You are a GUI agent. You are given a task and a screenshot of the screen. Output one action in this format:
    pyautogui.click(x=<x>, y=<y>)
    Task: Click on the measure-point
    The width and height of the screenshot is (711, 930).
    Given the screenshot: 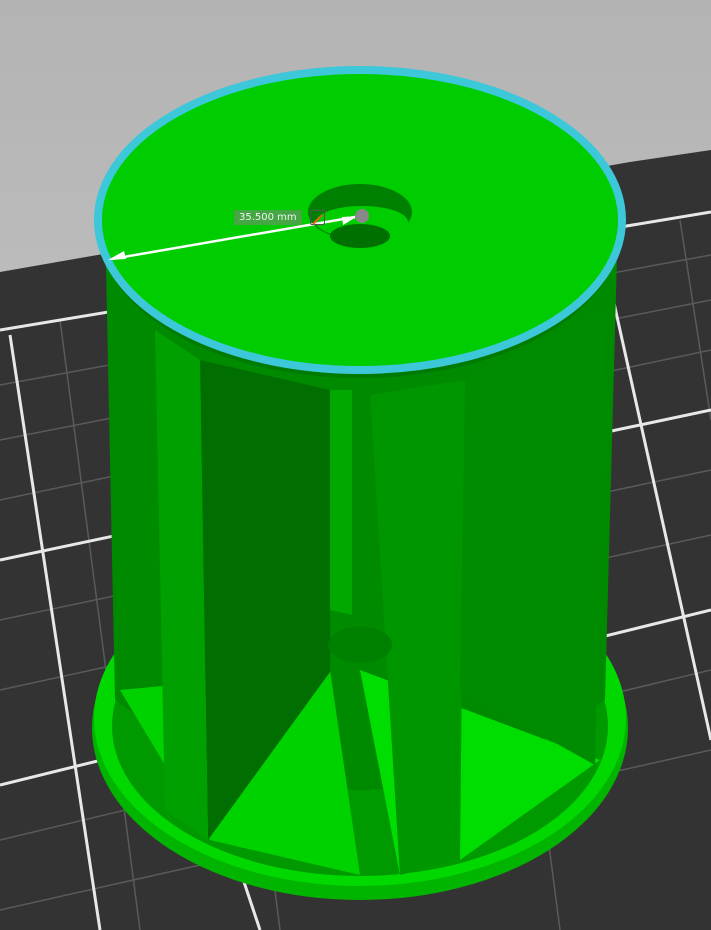 What is the action you would take?
    pyautogui.click(x=362, y=216)
    